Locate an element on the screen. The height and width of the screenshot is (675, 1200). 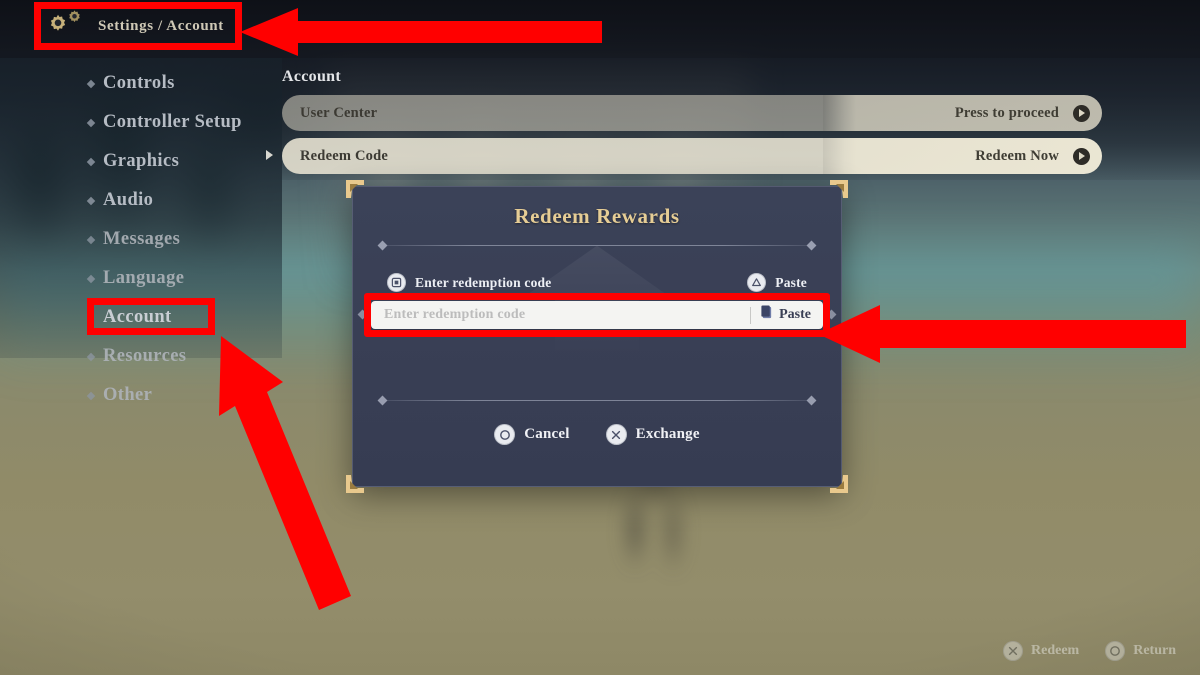
sidebar-item-controller-setup: Controller Setup is located at coordinates (179, 122).